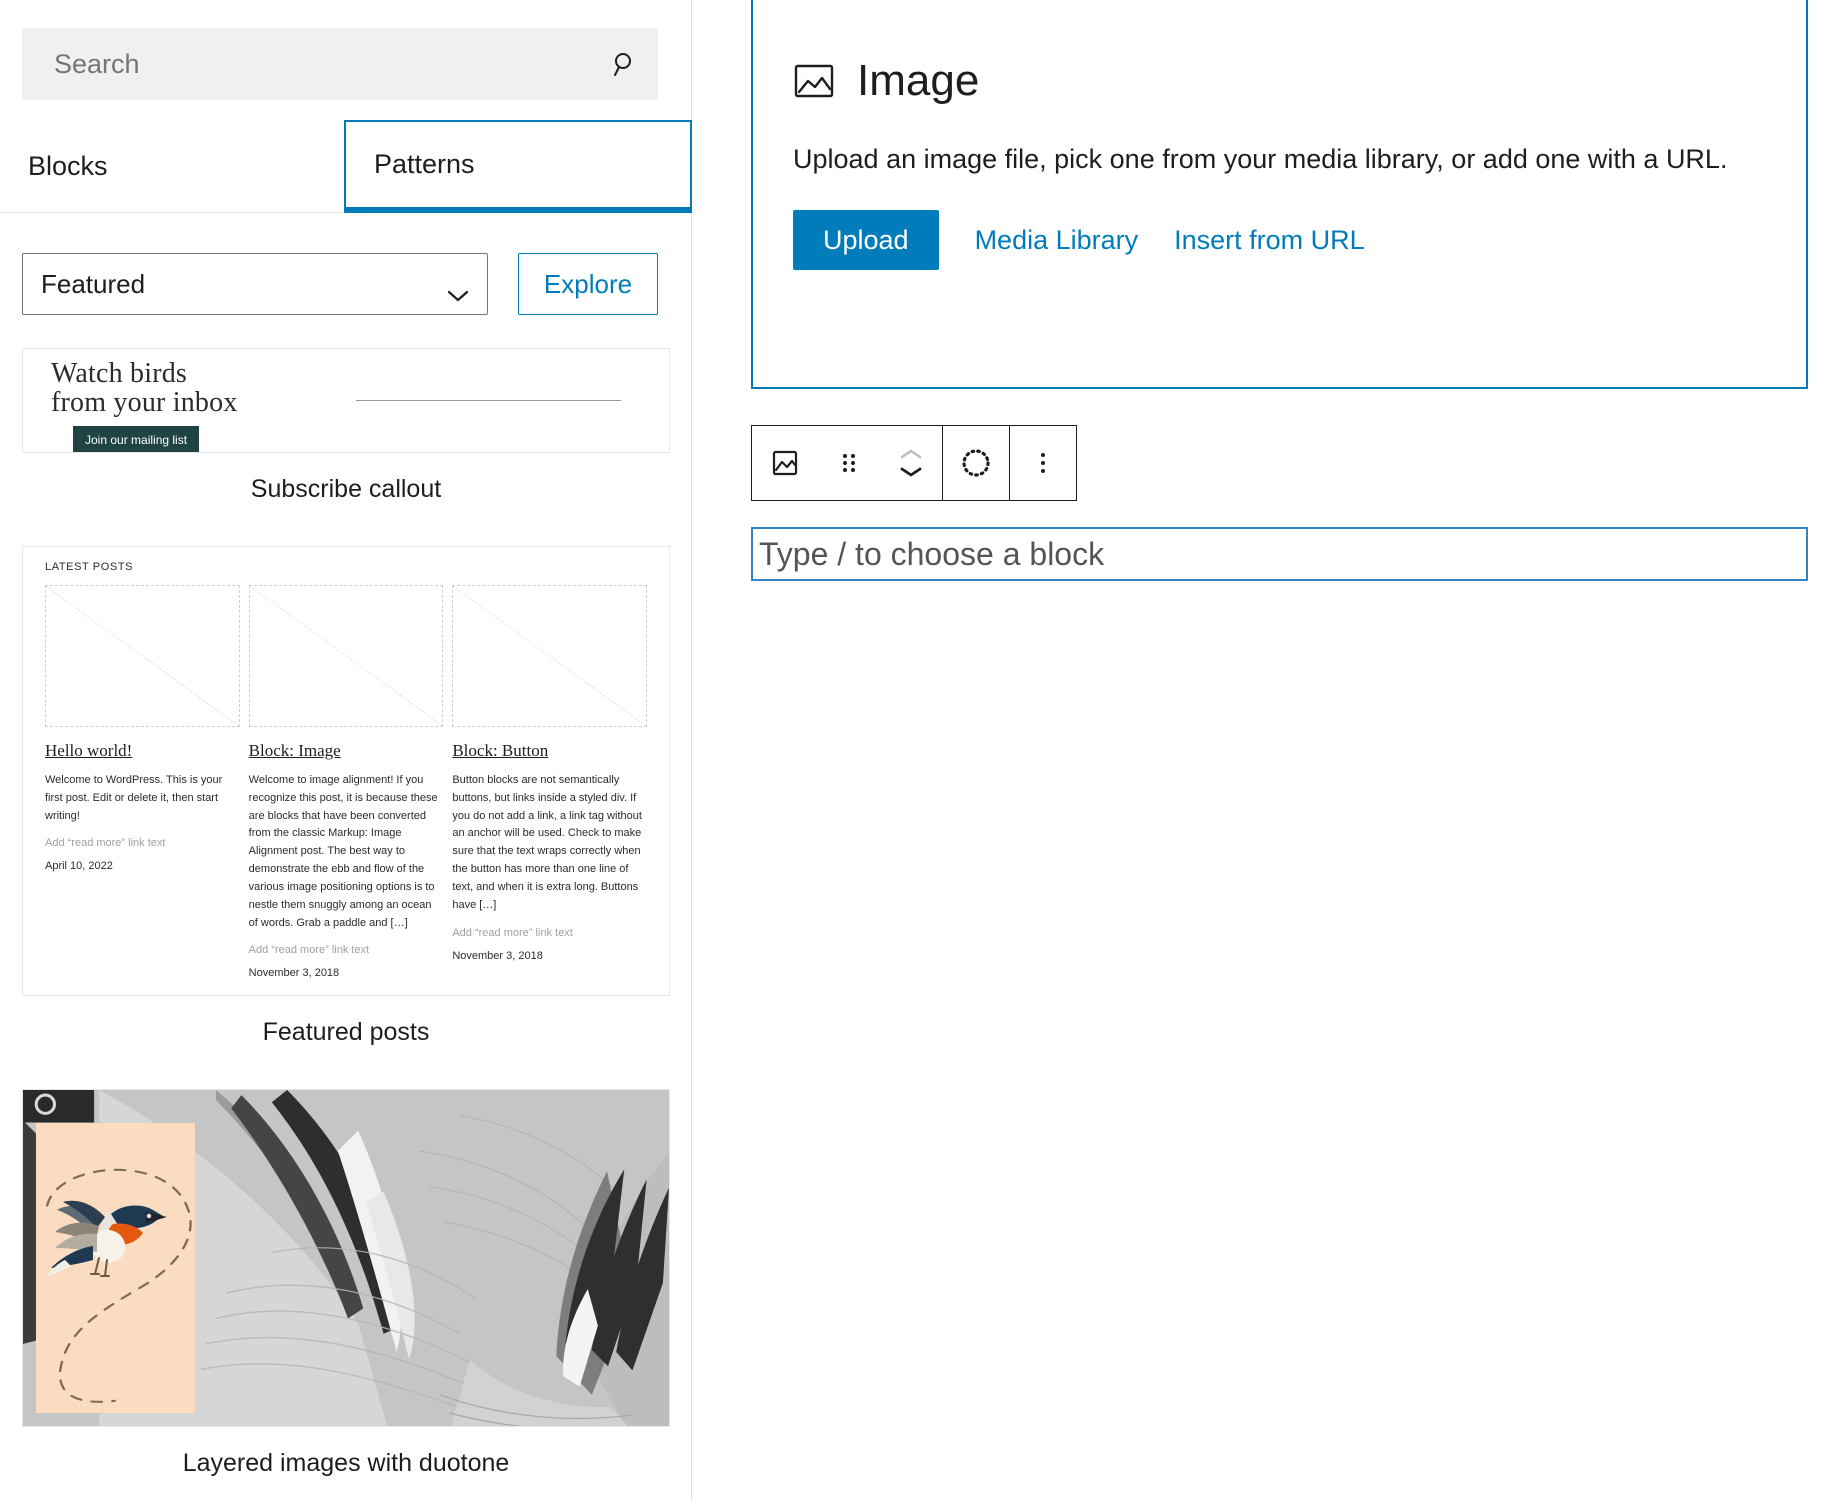  I want to click on image-icon, so click(814, 81).